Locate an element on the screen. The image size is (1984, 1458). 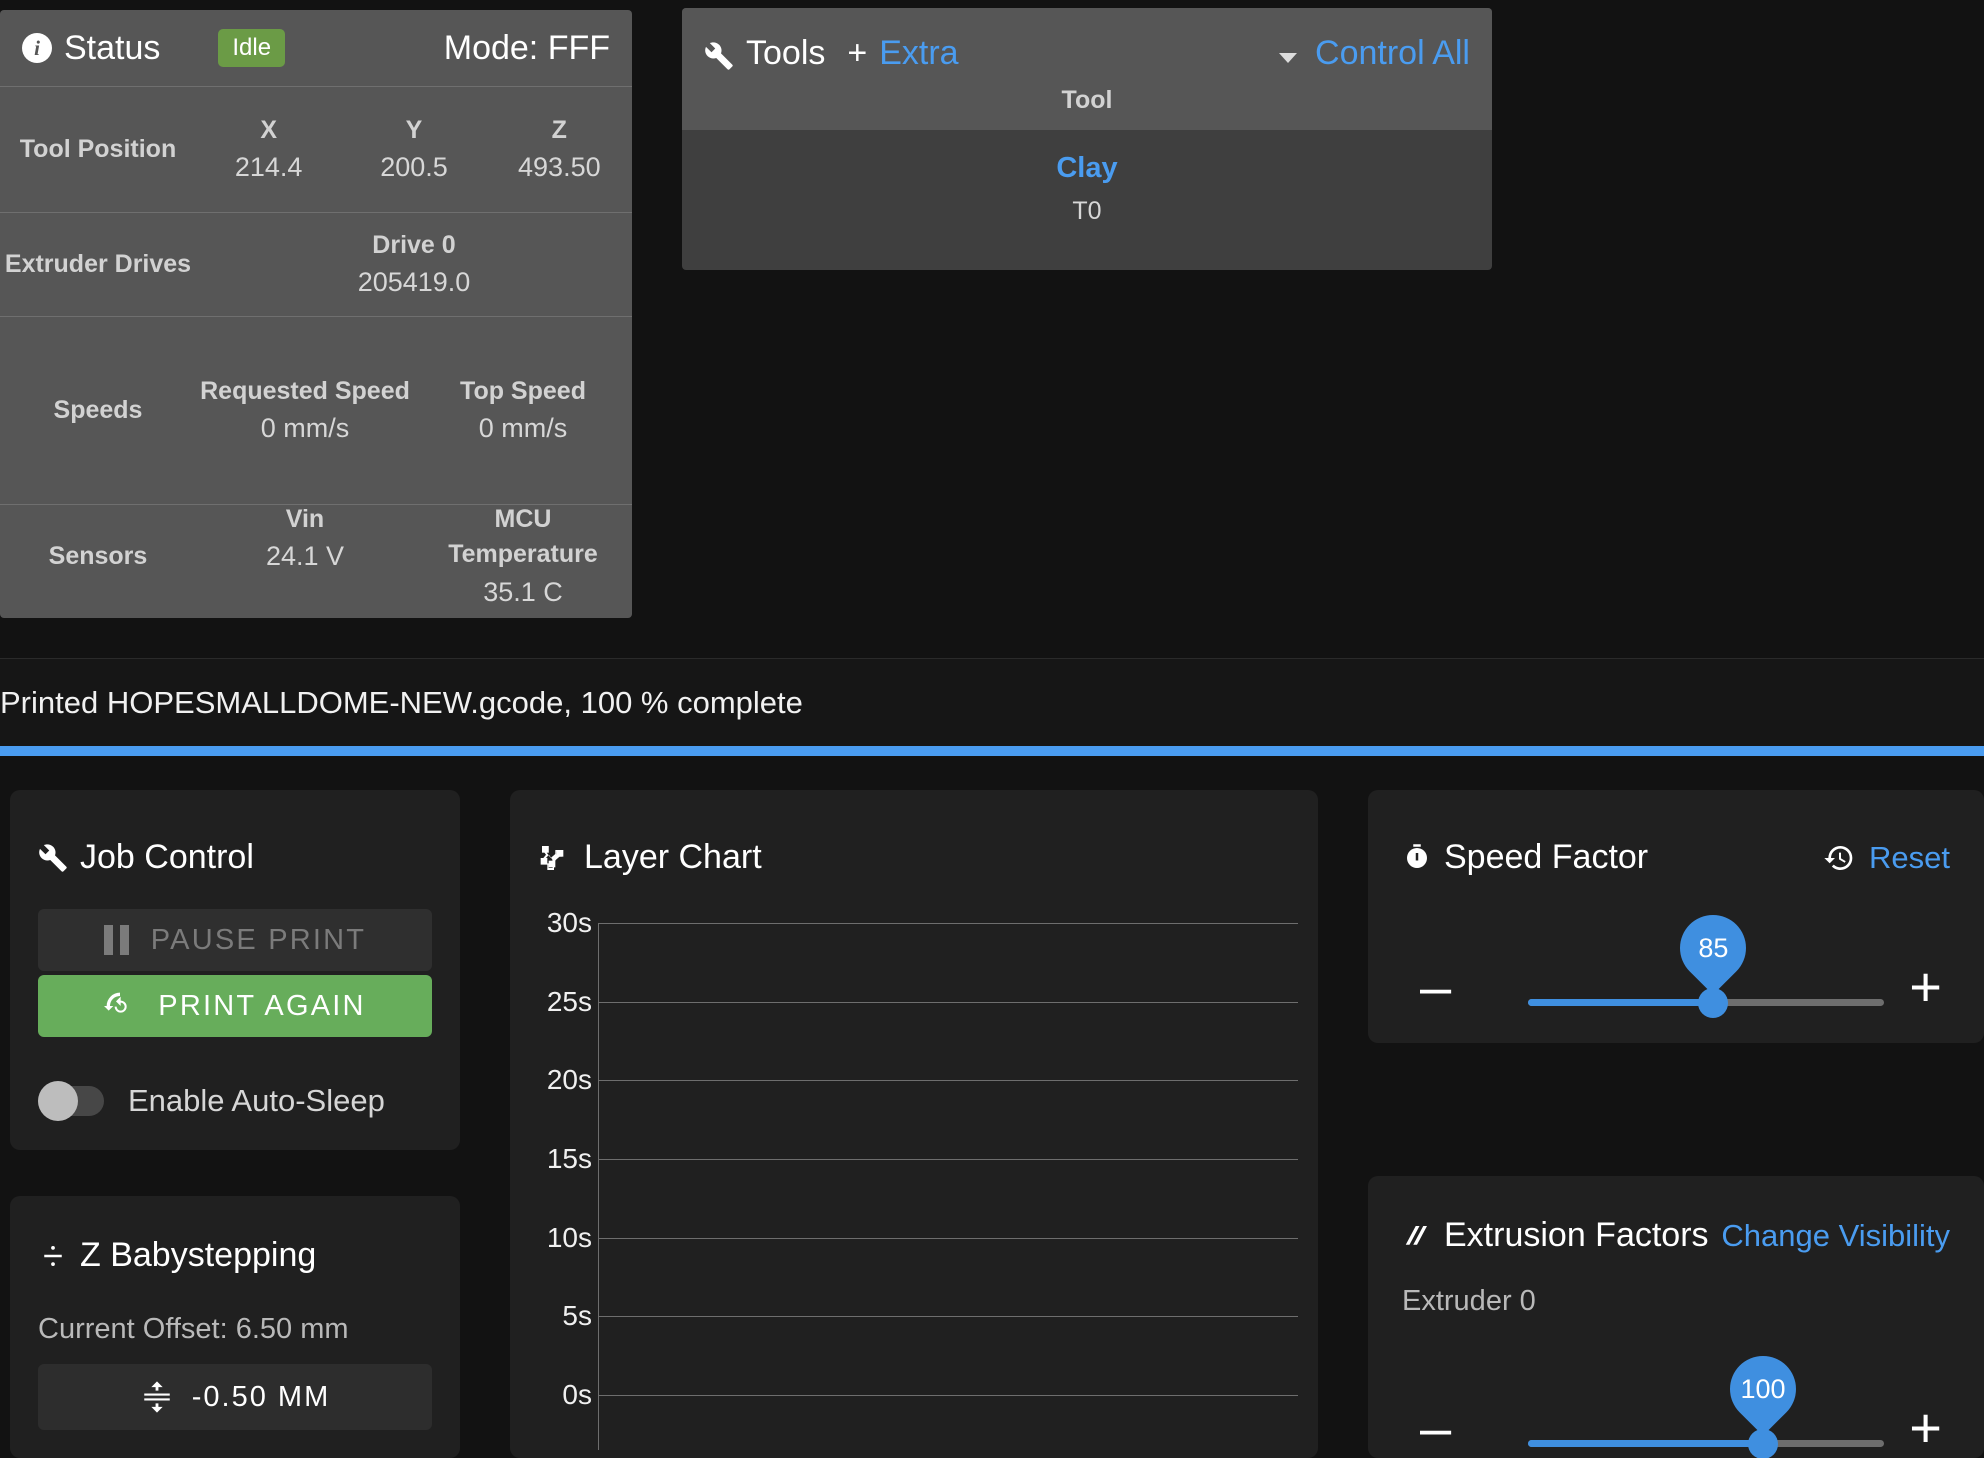
reset-speed-factor-group: Reset is located at coordinates (1886, 858).